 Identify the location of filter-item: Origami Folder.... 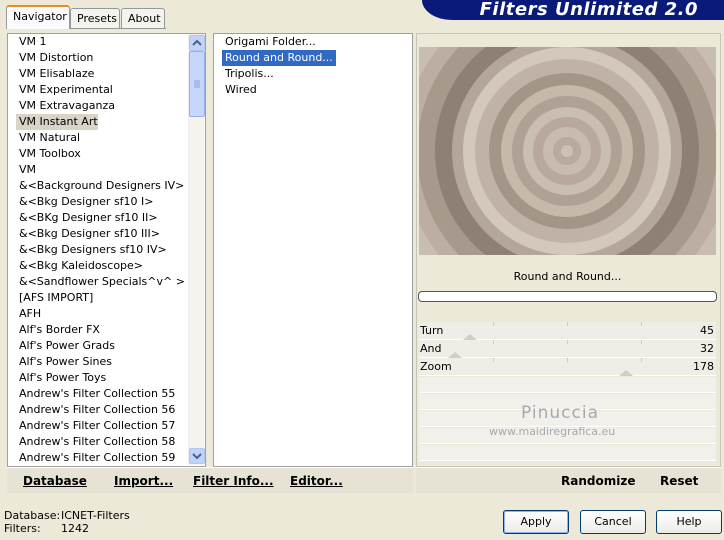
(270, 42).